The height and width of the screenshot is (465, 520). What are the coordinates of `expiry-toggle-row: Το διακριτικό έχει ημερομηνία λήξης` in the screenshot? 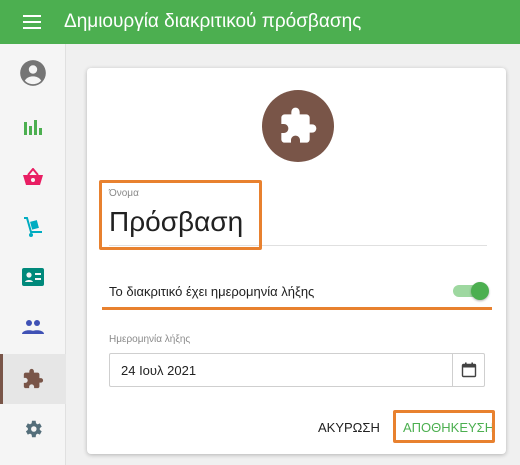 It's located at (300, 291).